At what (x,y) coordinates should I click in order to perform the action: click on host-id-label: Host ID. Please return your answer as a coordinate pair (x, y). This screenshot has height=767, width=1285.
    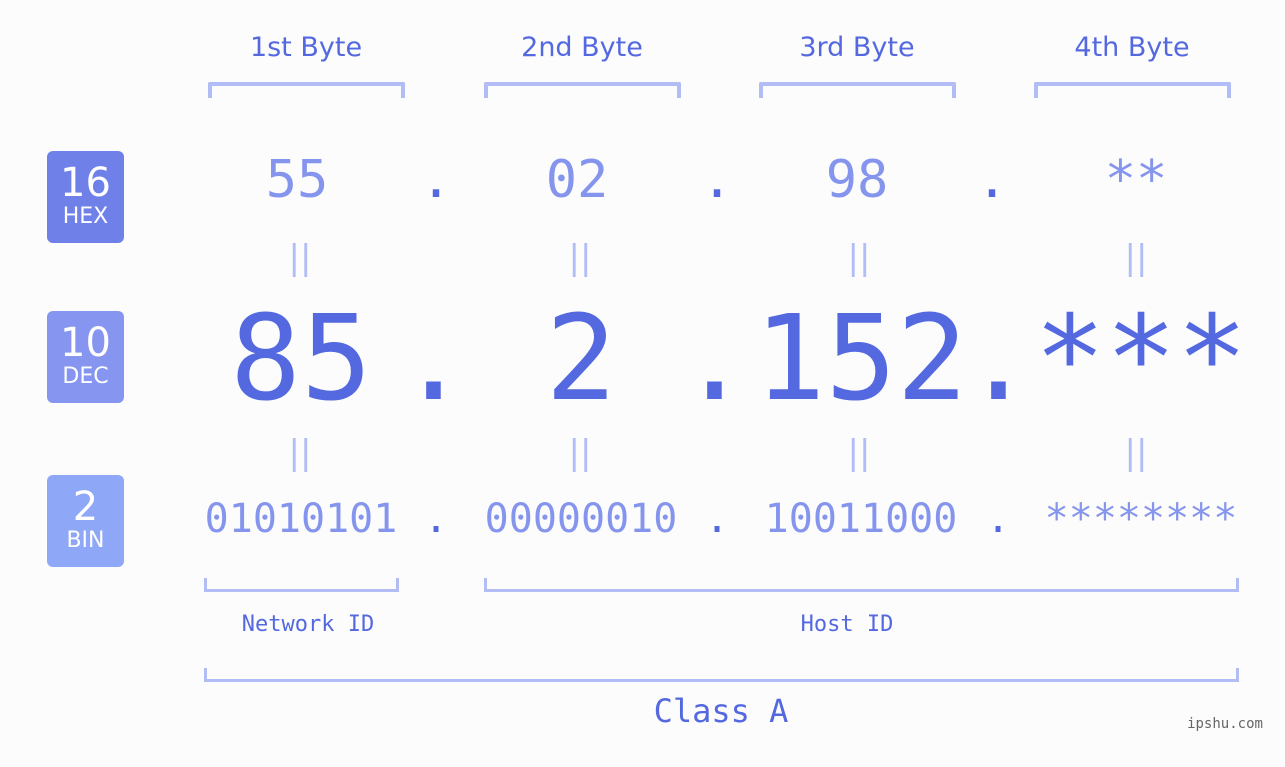
    Looking at the image, I should click on (847, 624).